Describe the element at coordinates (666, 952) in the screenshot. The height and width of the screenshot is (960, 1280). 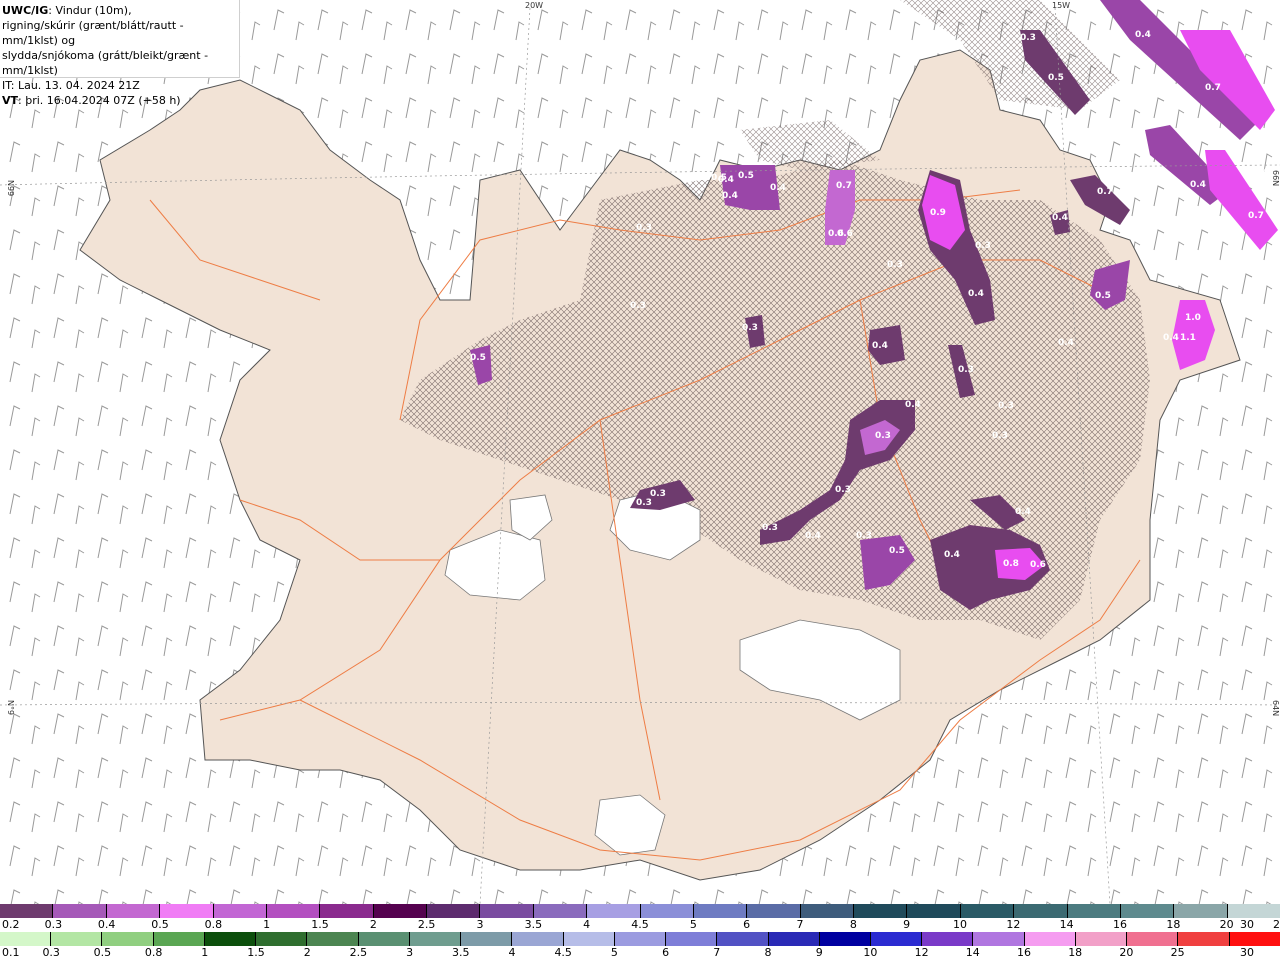
I see `scale-label: 6` at that location.